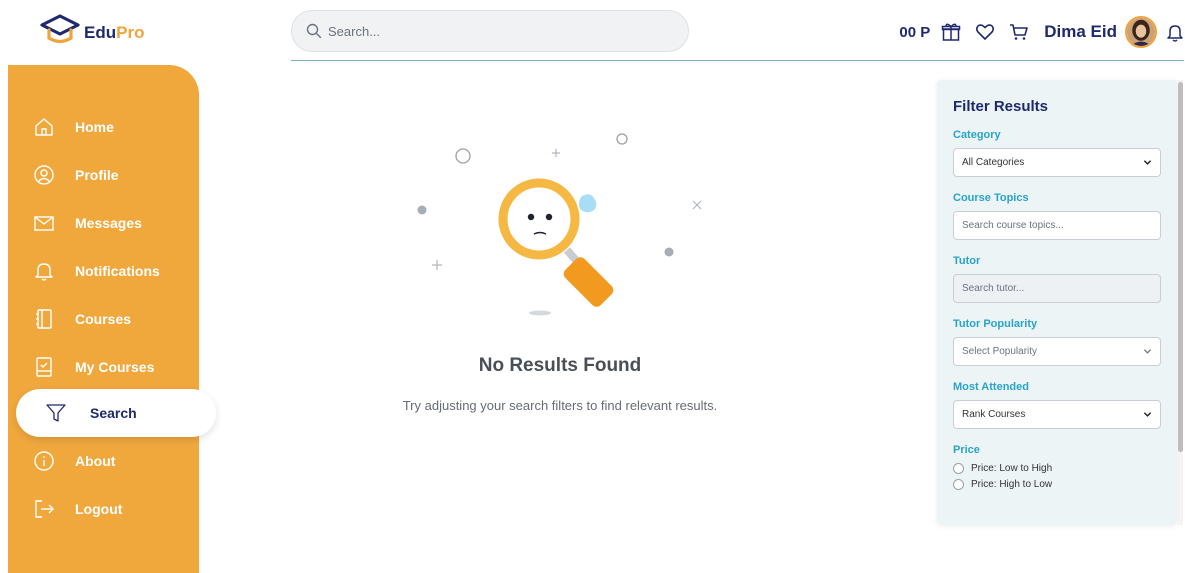  What do you see at coordinates (559, 224) in the screenshot?
I see `no-results-illustration` at bounding box center [559, 224].